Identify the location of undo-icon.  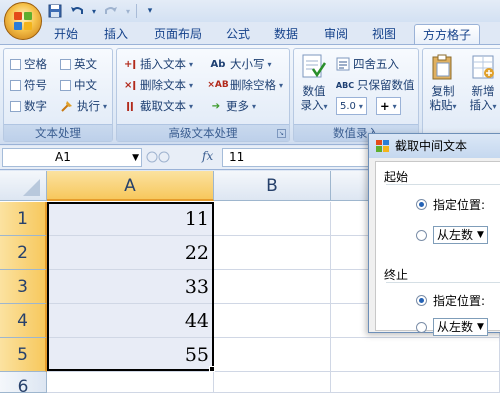
(77, 11).